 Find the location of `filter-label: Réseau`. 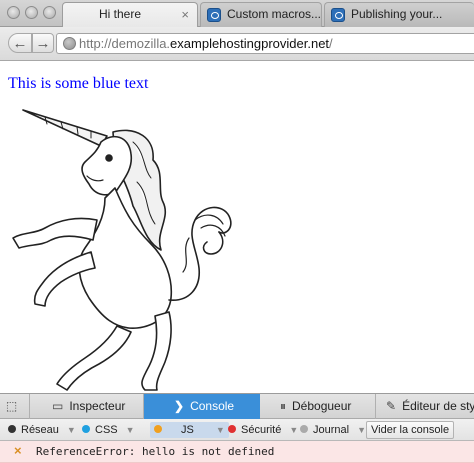

filter-label: Réseau is located at coordinates (40, 430).